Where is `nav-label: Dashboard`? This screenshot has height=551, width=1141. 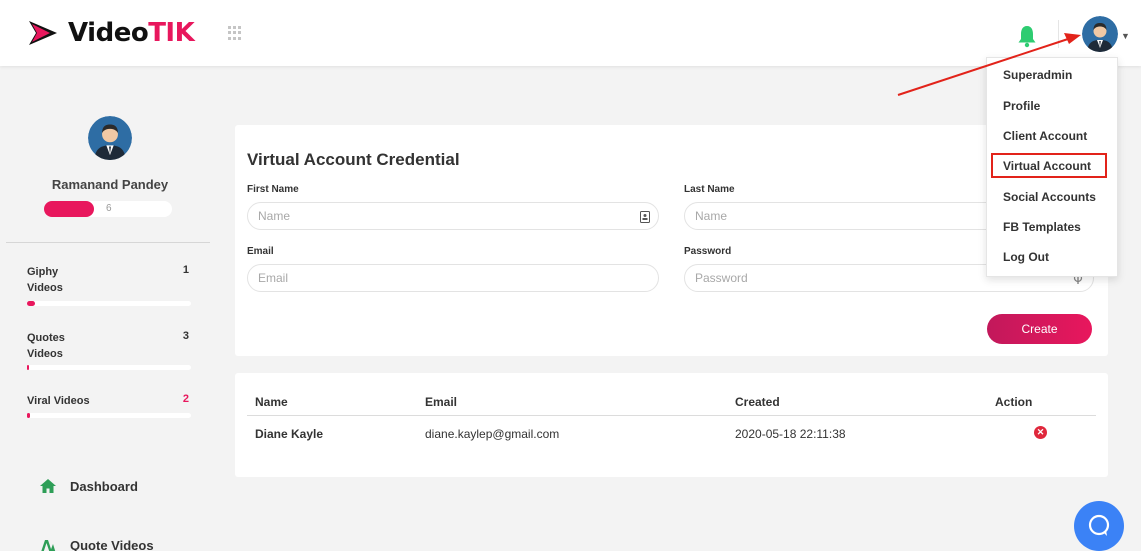
nav-label: Dashboard is located at coordinates (104, 486).